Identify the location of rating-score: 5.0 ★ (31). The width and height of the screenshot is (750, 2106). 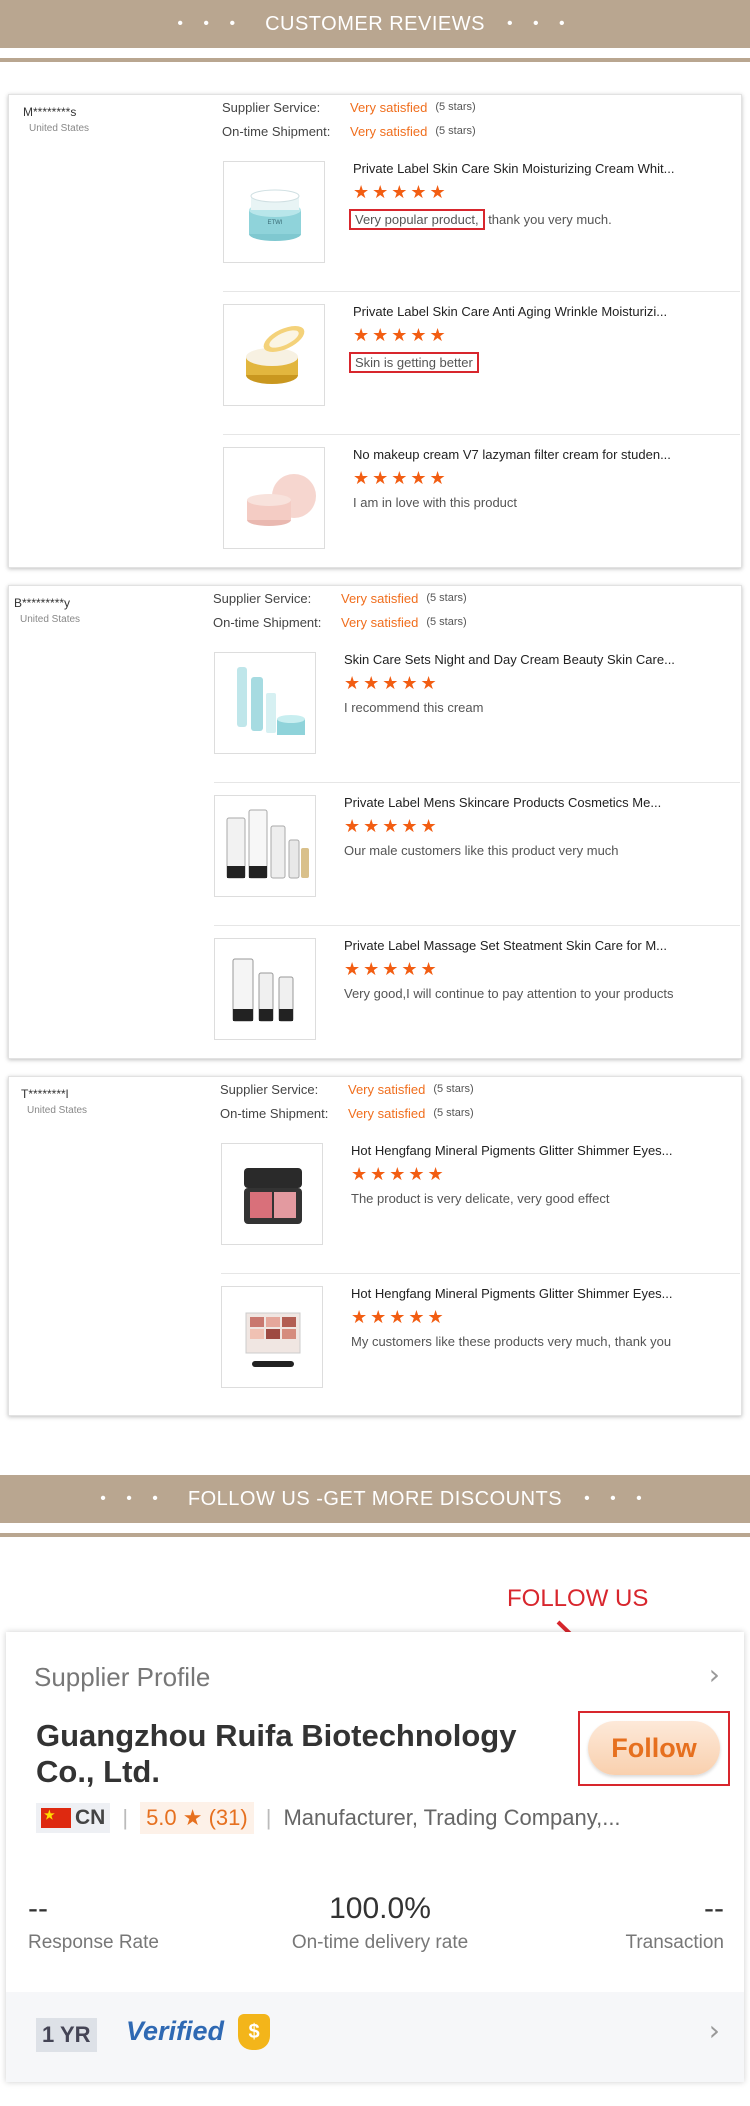
(197, 1818).